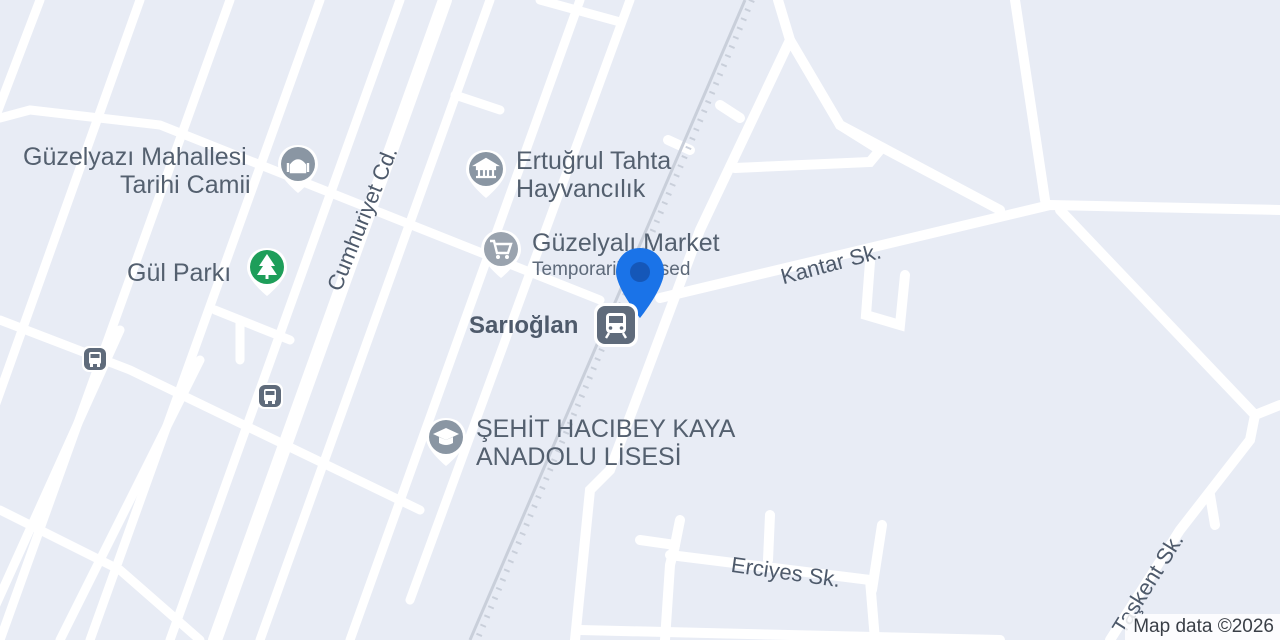 The width and height of the screenshot is (1280, 640). I want to click on train-station-icon, so click(616, 325).